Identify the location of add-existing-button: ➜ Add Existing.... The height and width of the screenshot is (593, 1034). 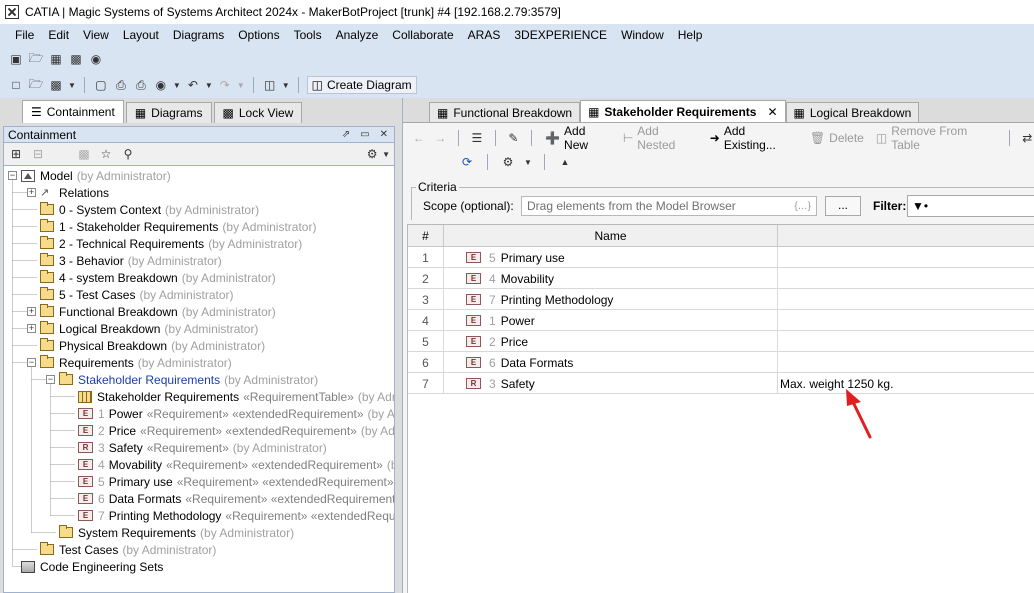
(754, 138).